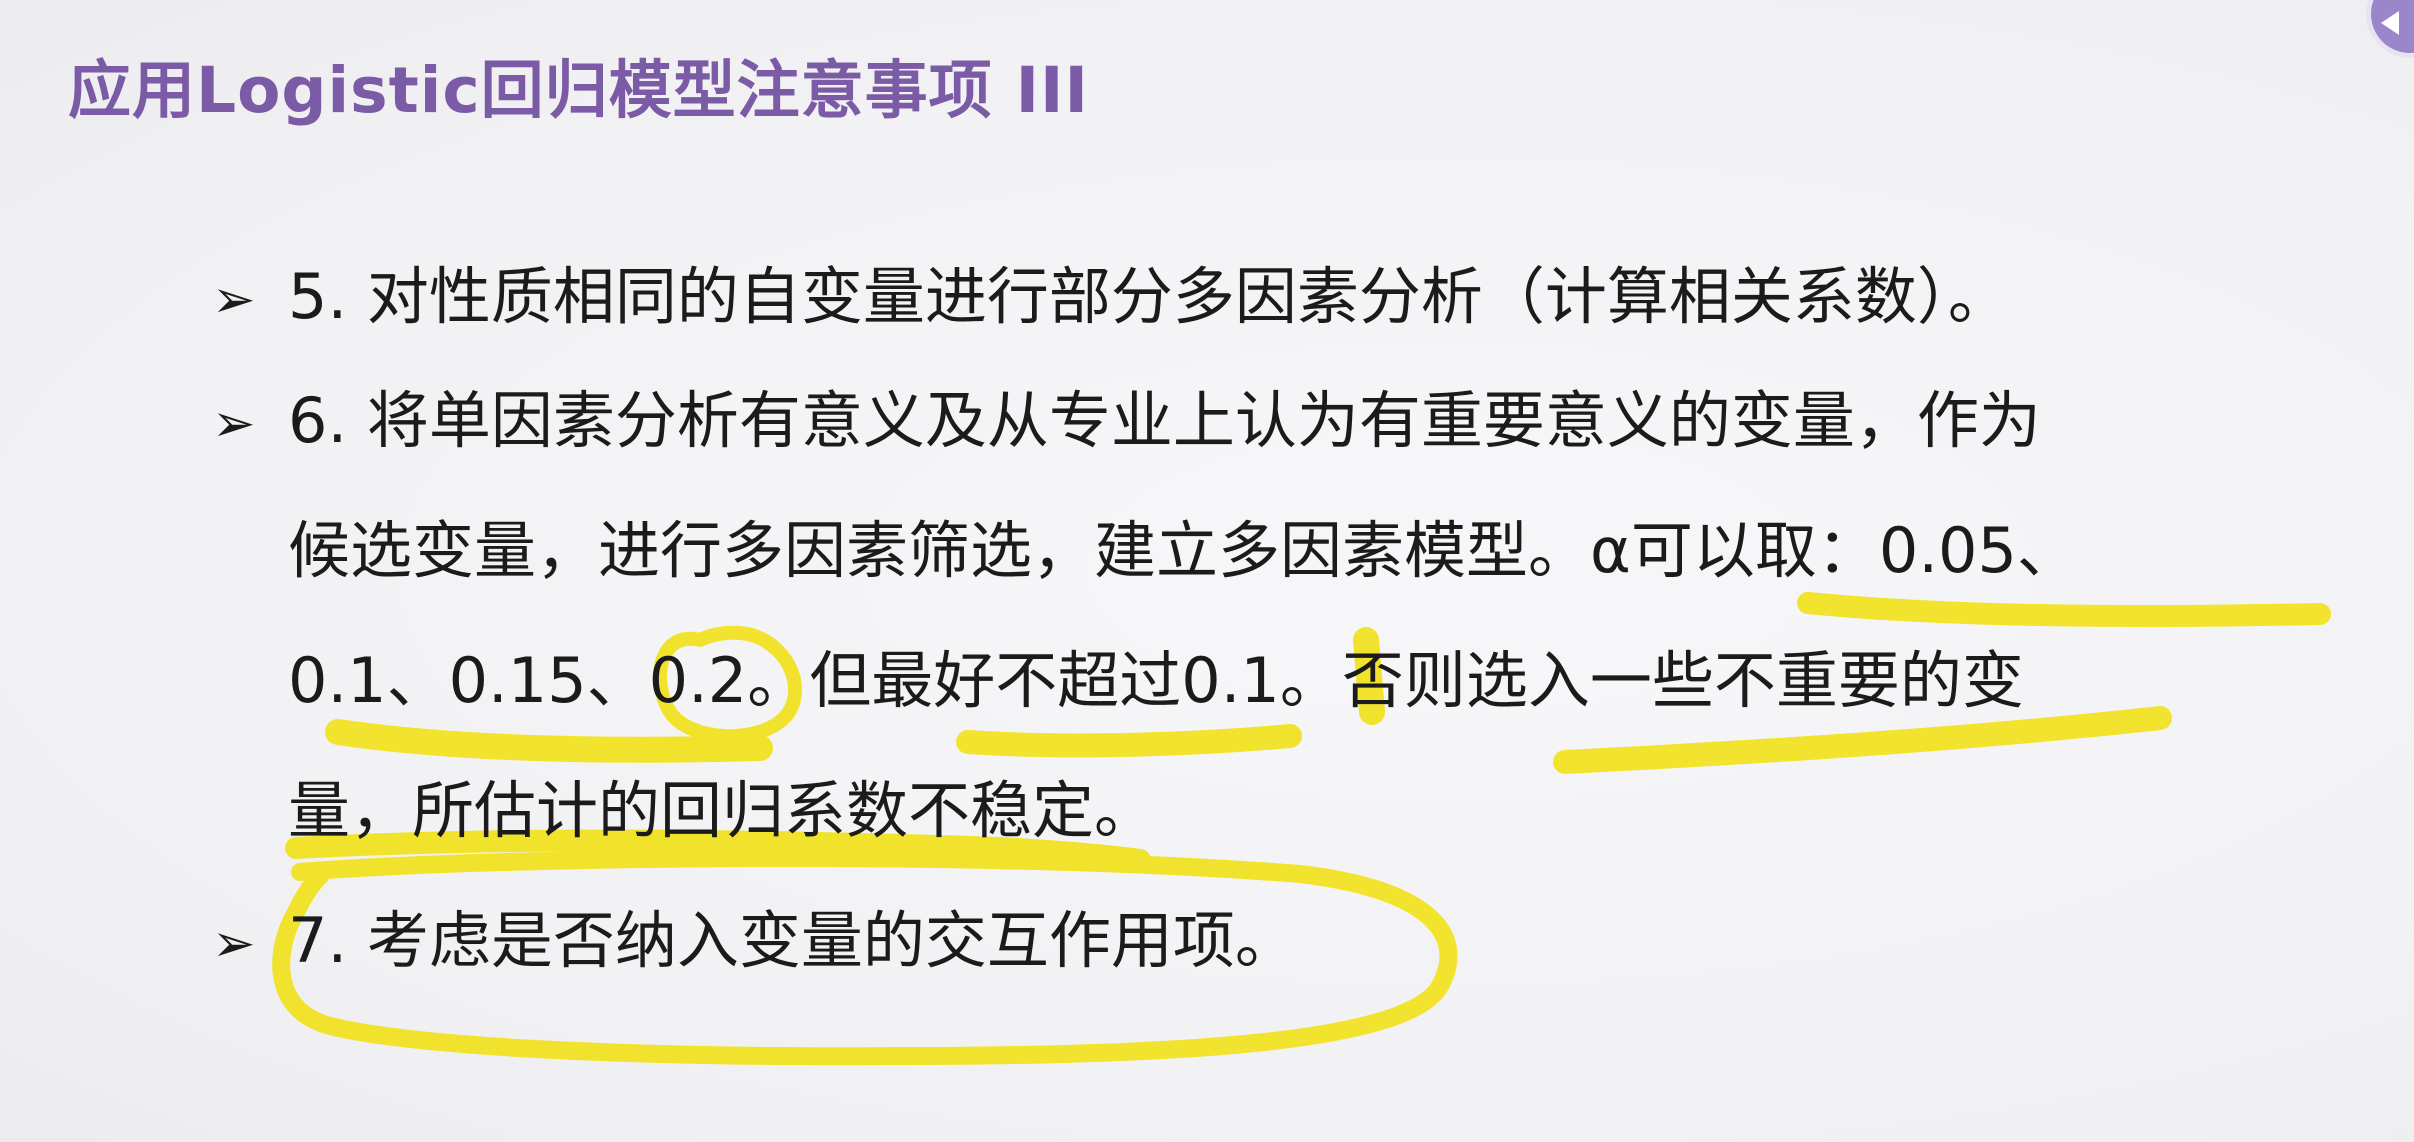 The height and width of the screenshot is (1142, 2414). I want to click on bullet-6-line-2: 候选变量，进行多因素筛选，建立多因素模型。α可以取：0.05、, so click(1183, 550).